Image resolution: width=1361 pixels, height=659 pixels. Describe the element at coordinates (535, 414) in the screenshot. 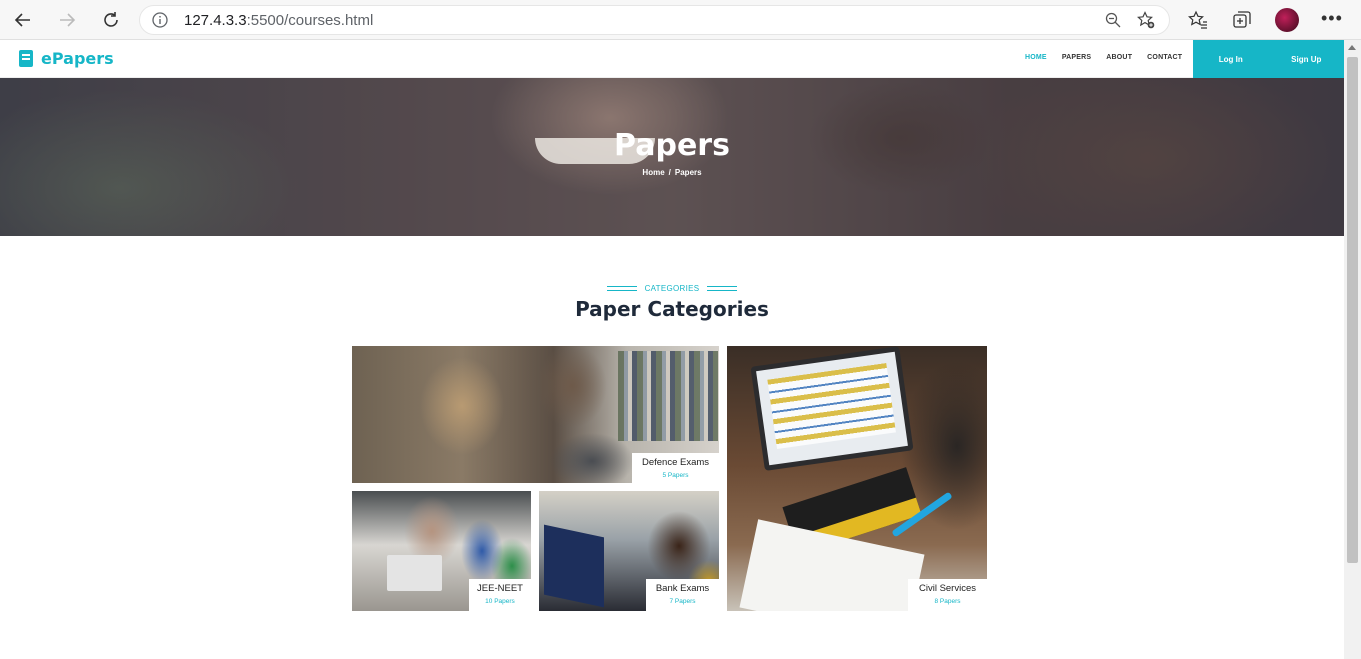

I see `category-card-defence: Defence Exams 5 Papers` at that location.